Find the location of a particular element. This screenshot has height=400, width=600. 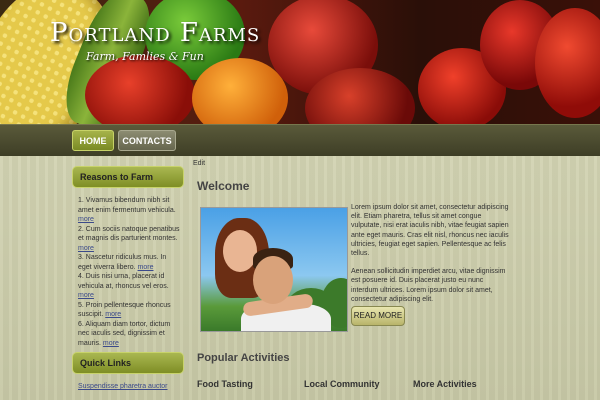

quick-links-title: Quick Links is located at coordinates (128, 363).